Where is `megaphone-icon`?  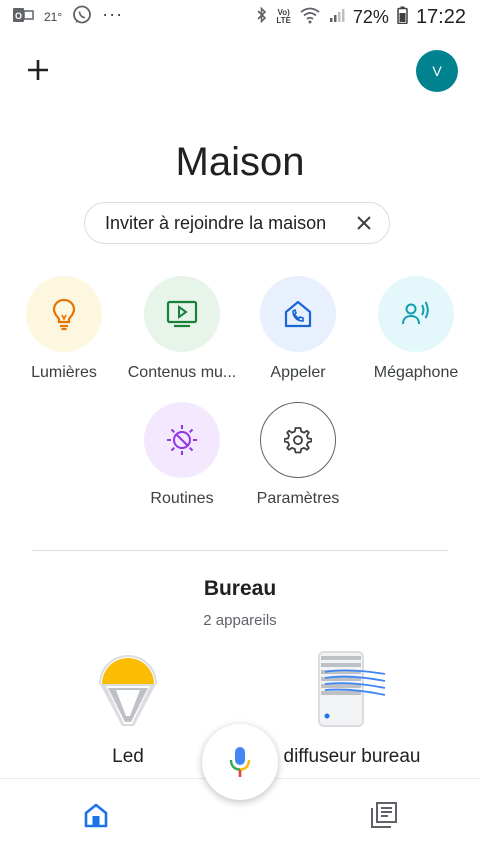 megaphone-icon is located at coordinates (415, 313).